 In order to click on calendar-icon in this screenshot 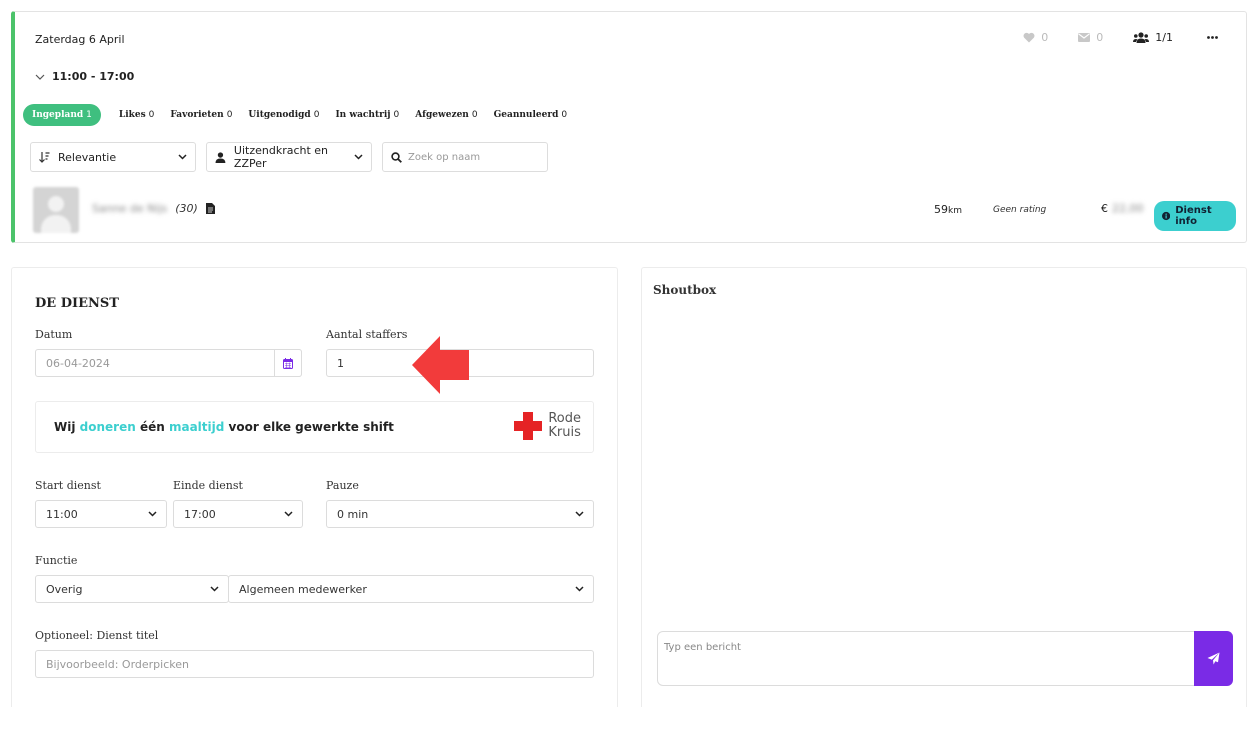, I will do `click(288, 363)`.